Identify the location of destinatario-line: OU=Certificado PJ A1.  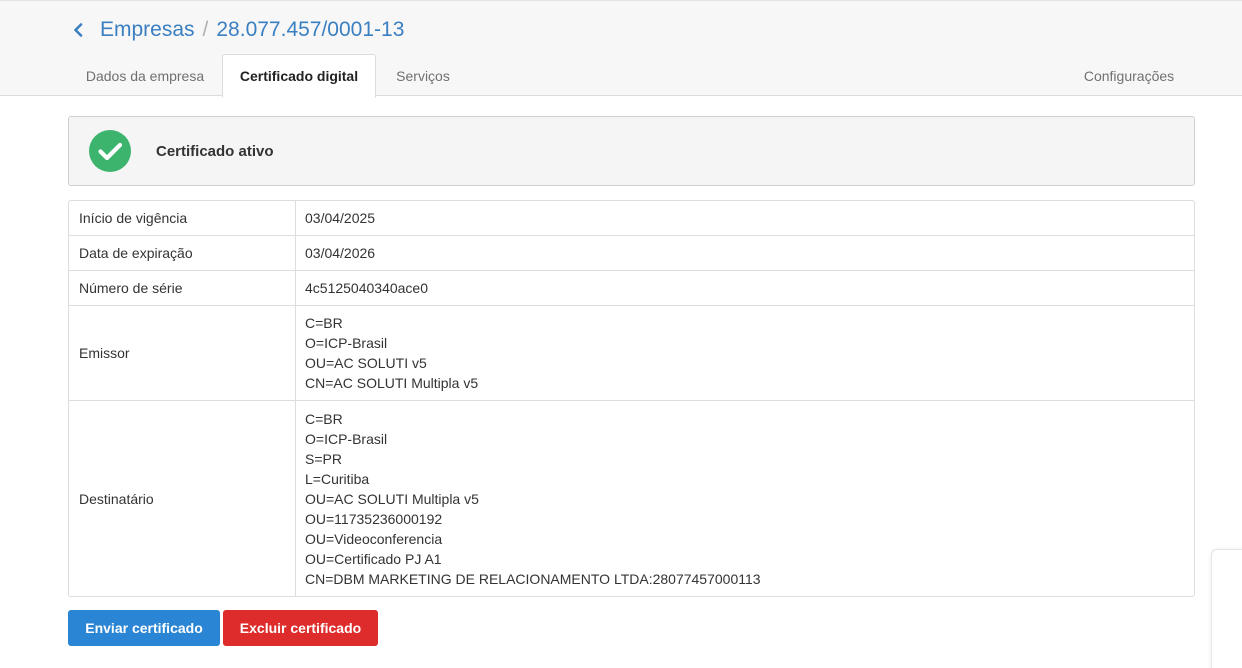
(373, 558).